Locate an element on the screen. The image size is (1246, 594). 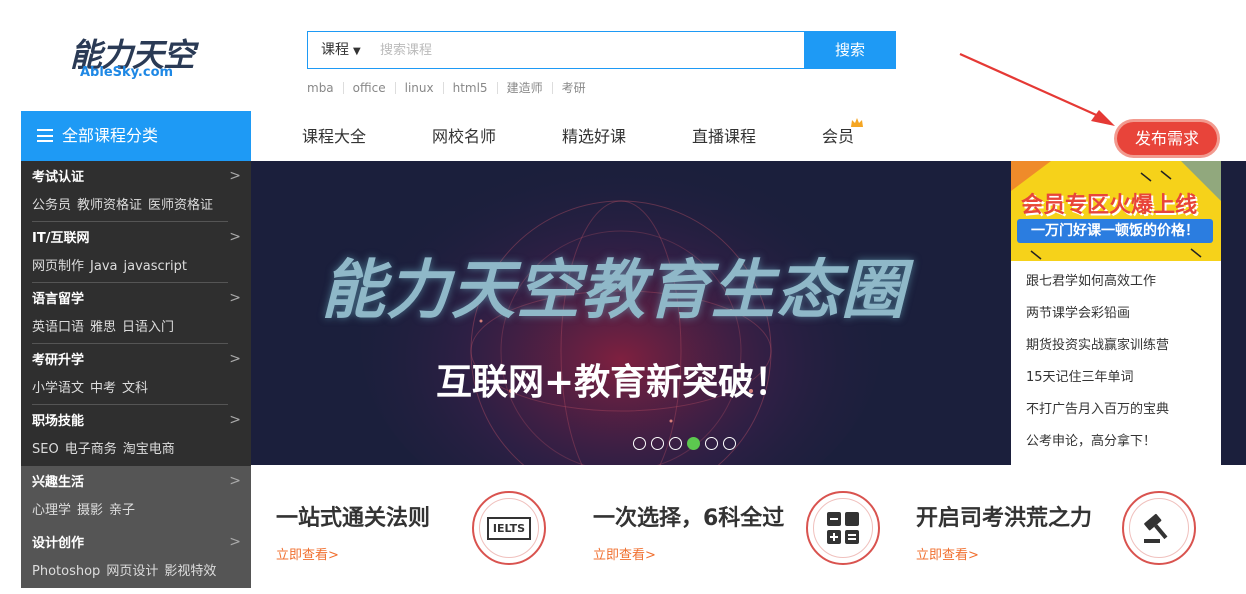
category-link: 小学语文 is located at coordinates (58, 388).